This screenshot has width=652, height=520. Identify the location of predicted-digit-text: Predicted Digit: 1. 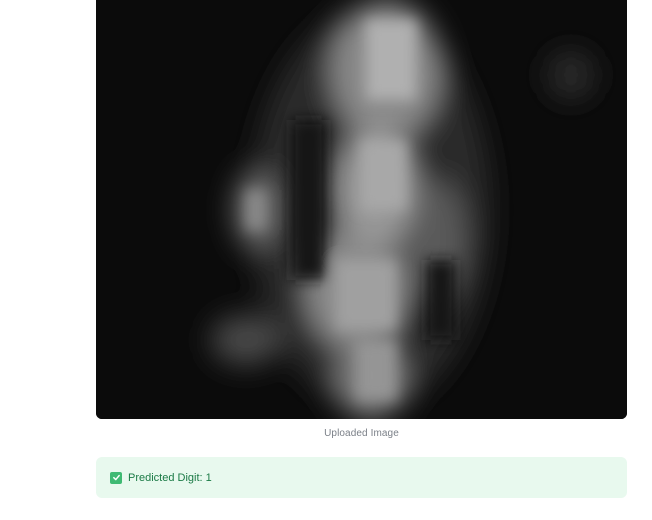
(170, 477).